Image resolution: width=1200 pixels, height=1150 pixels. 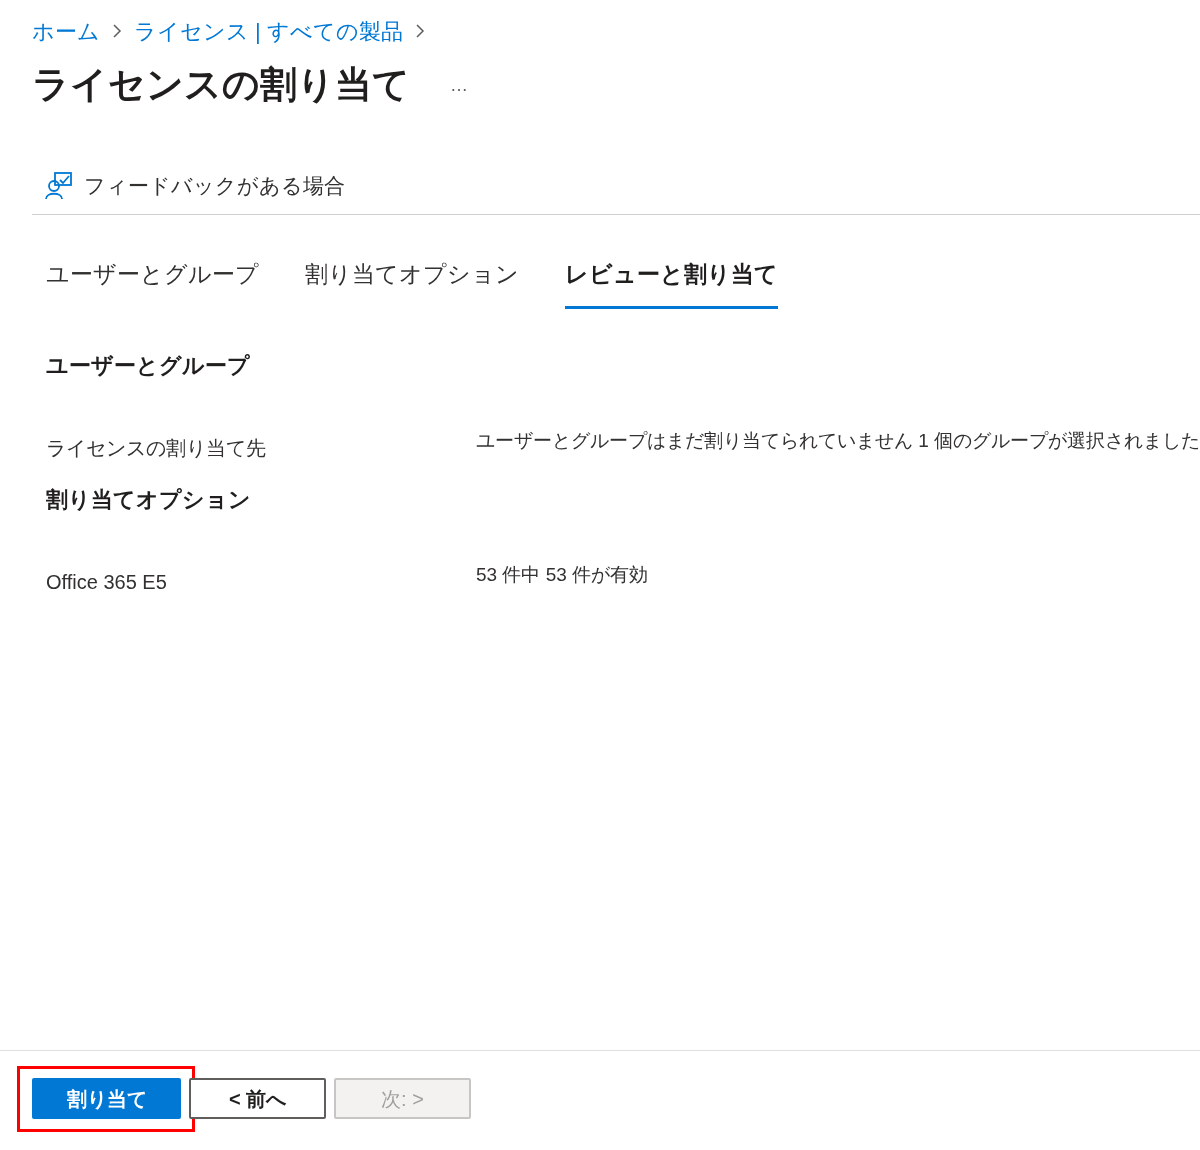 What do you see at coordinates (59, 186) in the screenshot?
I see `feedback-icon` at bounding box center [59, 186].